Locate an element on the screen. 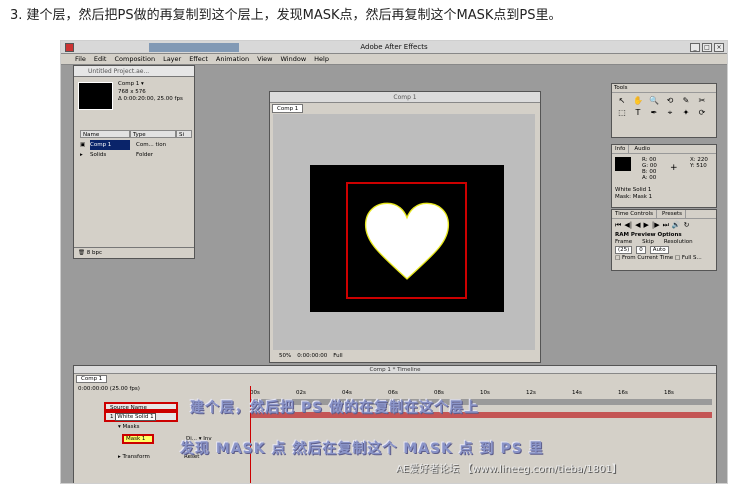 The width and height of the screenshot is (734, 484). close-icon: × is located at coordinates (719, 47).